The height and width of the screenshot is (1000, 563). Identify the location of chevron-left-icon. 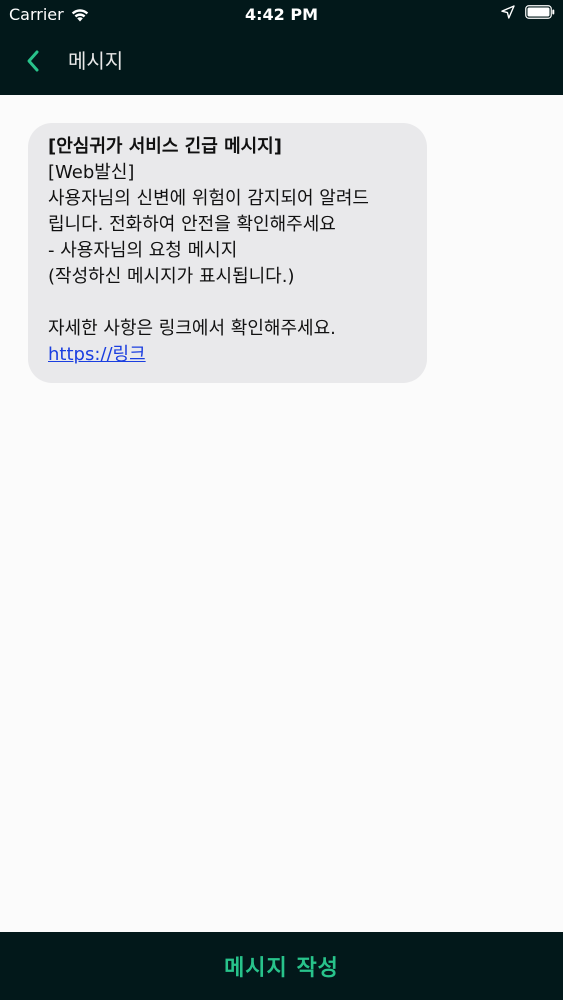
(33, 61).